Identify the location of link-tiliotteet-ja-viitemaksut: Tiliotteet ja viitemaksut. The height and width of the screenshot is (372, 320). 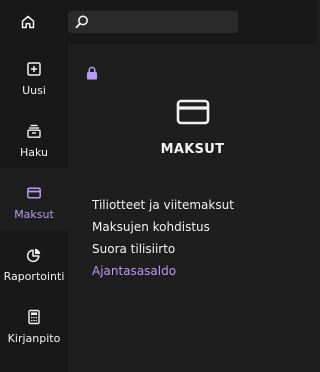
(163, 205).